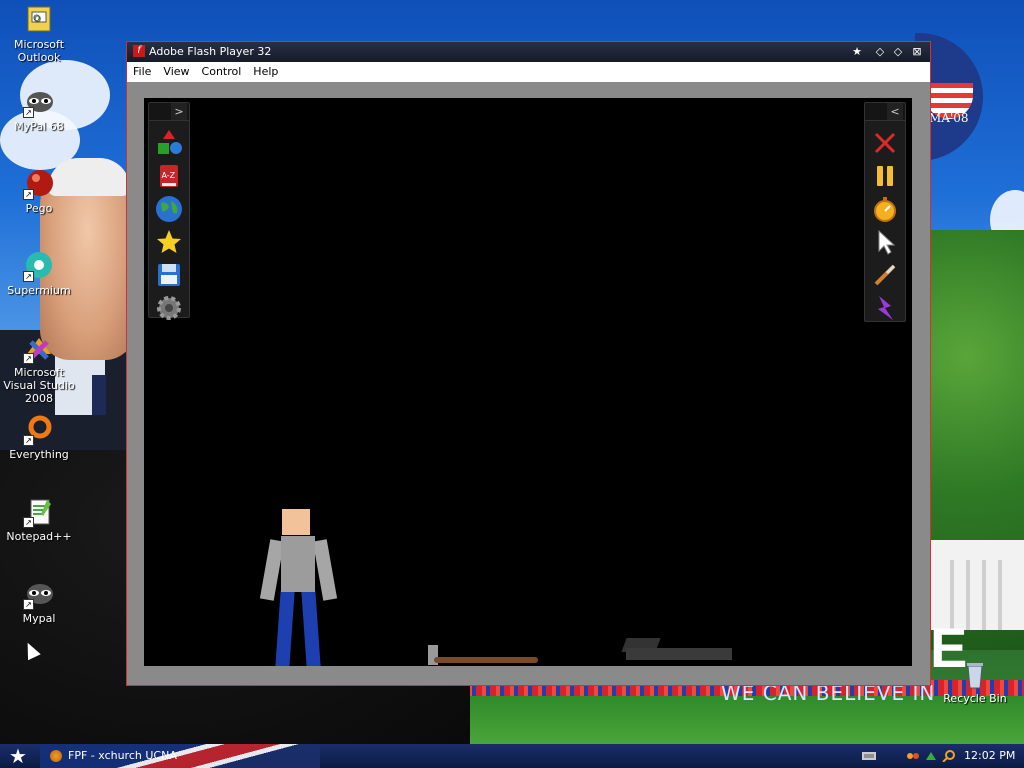  What do you see at coordinates (210, 51) in the screenshot?
I see `window-title: Adobe Flash Player 32` at bounding box center [210, 51].